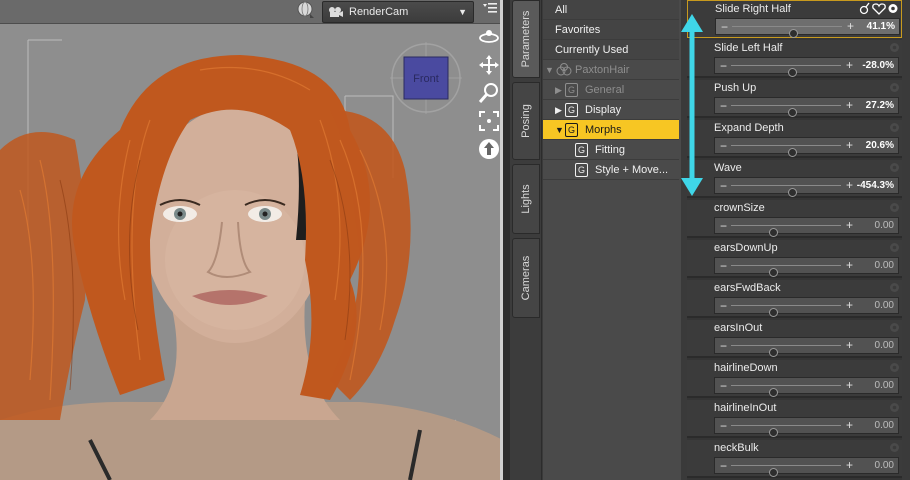  I want to click on tree-item-currently-used: Currently Used, so click(611, 50).